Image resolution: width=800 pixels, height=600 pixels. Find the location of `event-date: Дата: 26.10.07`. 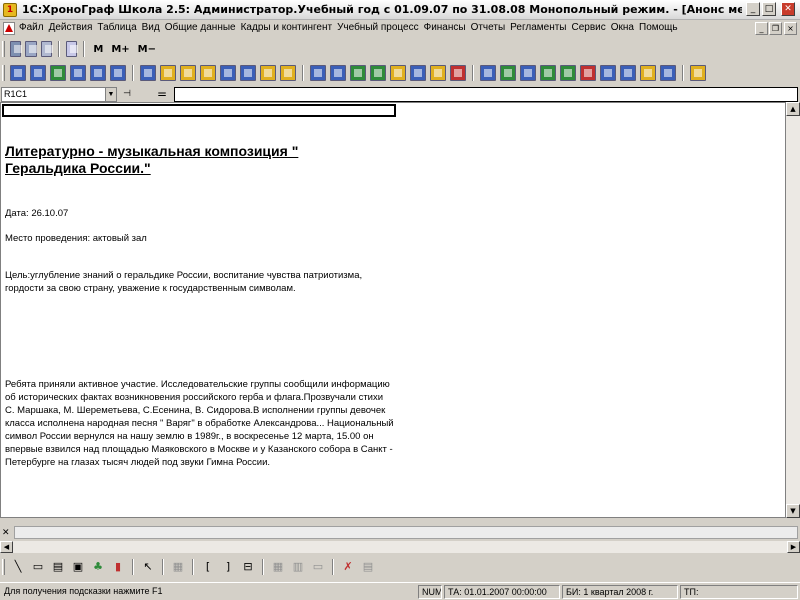

event-date: Дата: 26.10.07 is located at coordinates (37, 213).